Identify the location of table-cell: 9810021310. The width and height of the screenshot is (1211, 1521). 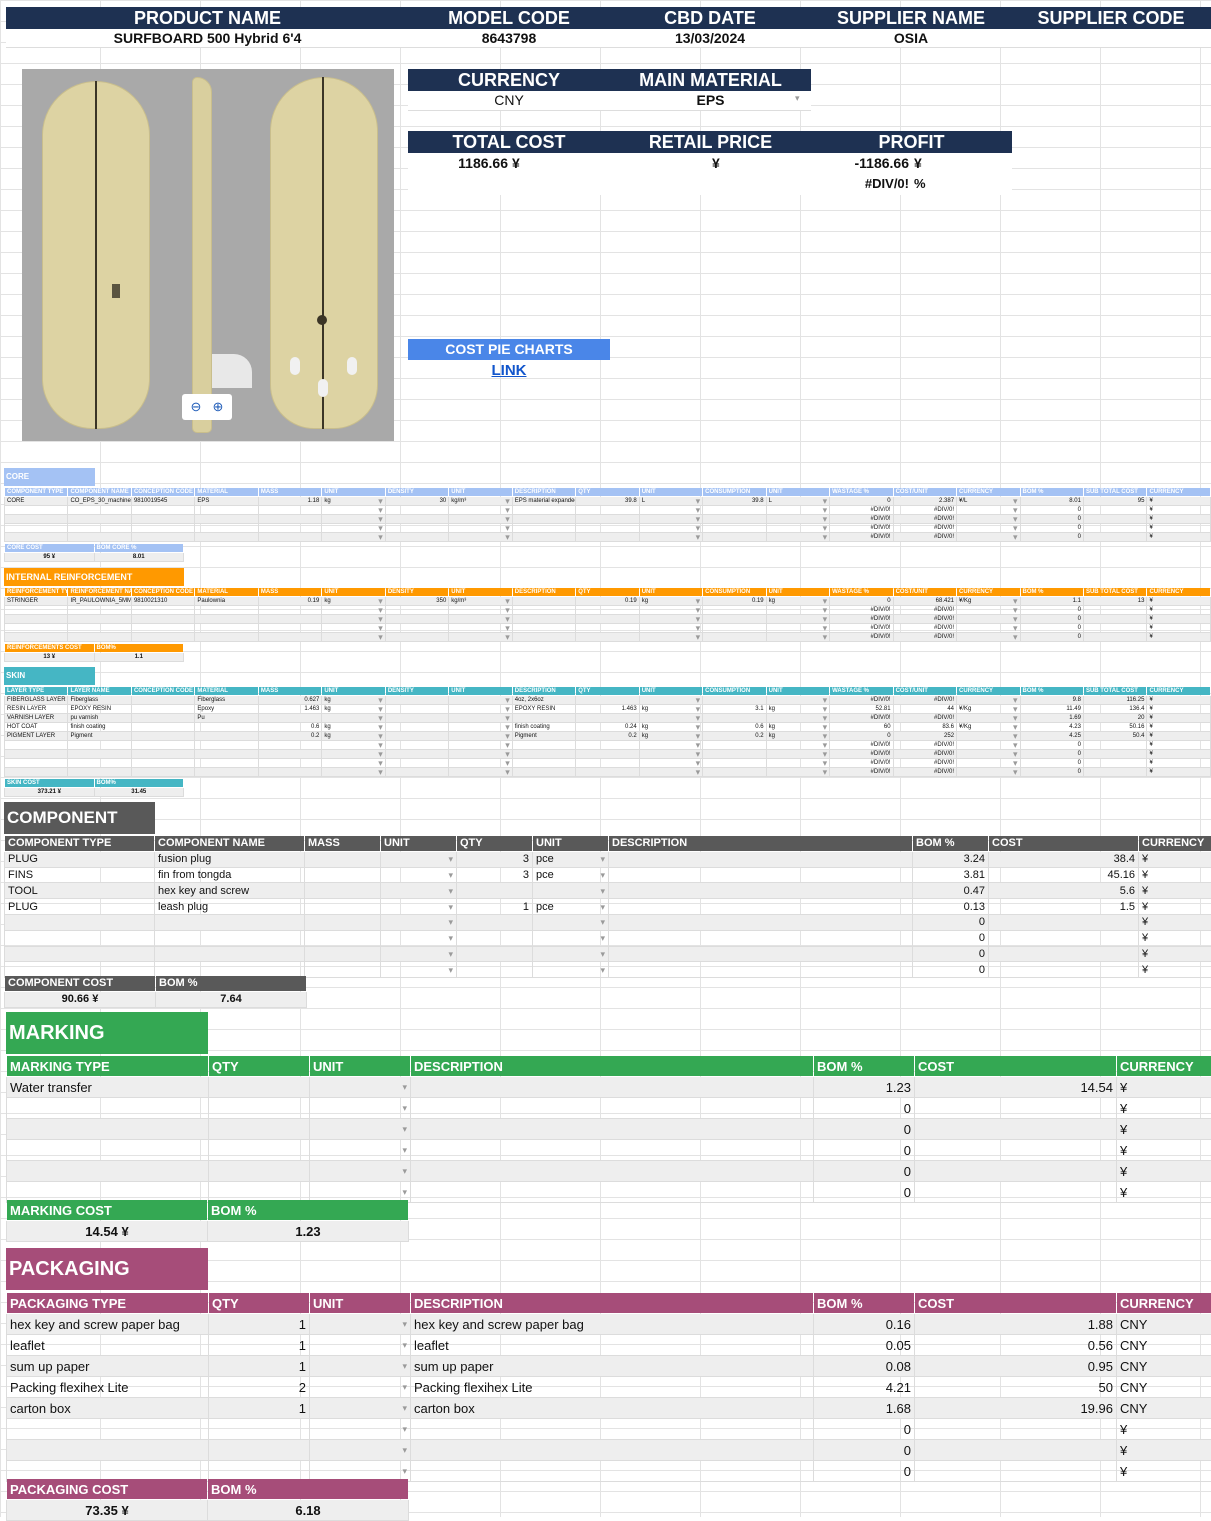
(162, 601).